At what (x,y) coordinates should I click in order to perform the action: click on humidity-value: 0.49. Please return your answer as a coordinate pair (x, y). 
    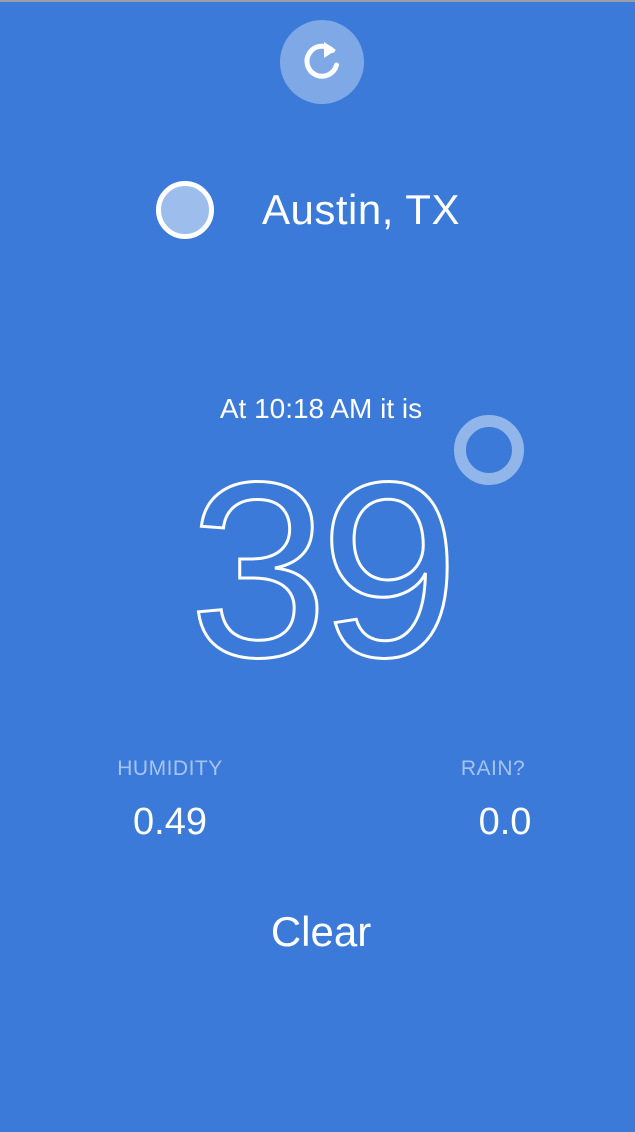
    Looking at the image, I should click on (170, 822).